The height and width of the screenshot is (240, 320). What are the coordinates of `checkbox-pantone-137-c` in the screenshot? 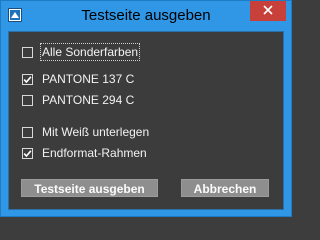 It's located at (27, 79).